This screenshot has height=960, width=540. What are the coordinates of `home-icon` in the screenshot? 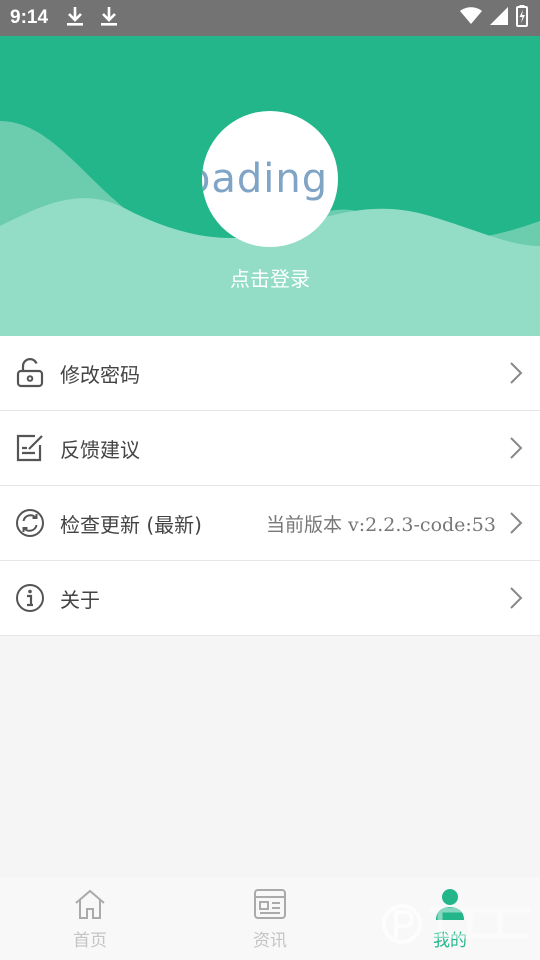 It's located at (90, 906).